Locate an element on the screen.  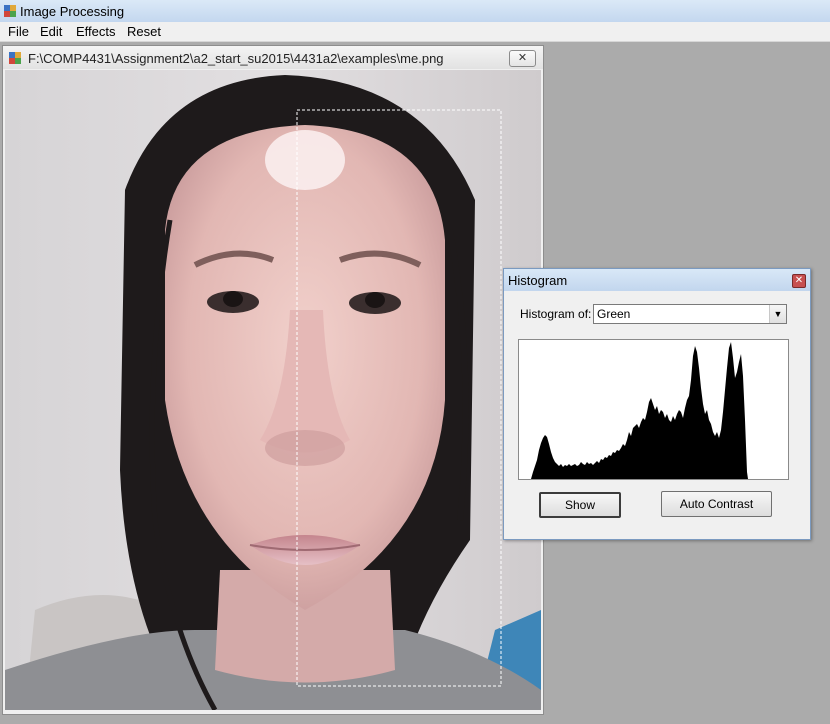
histogram-graph is located at coordinates (639, 410).